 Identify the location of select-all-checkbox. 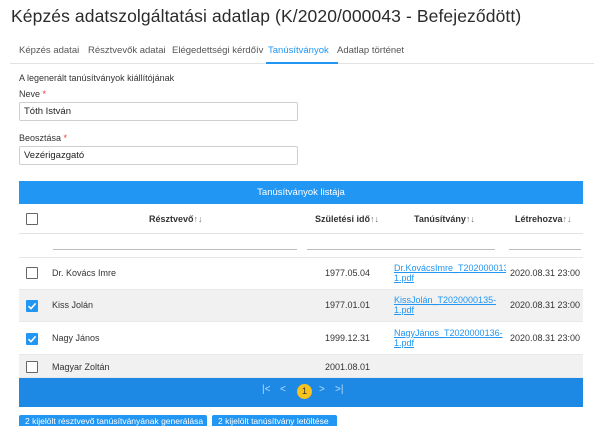
(32, 219).